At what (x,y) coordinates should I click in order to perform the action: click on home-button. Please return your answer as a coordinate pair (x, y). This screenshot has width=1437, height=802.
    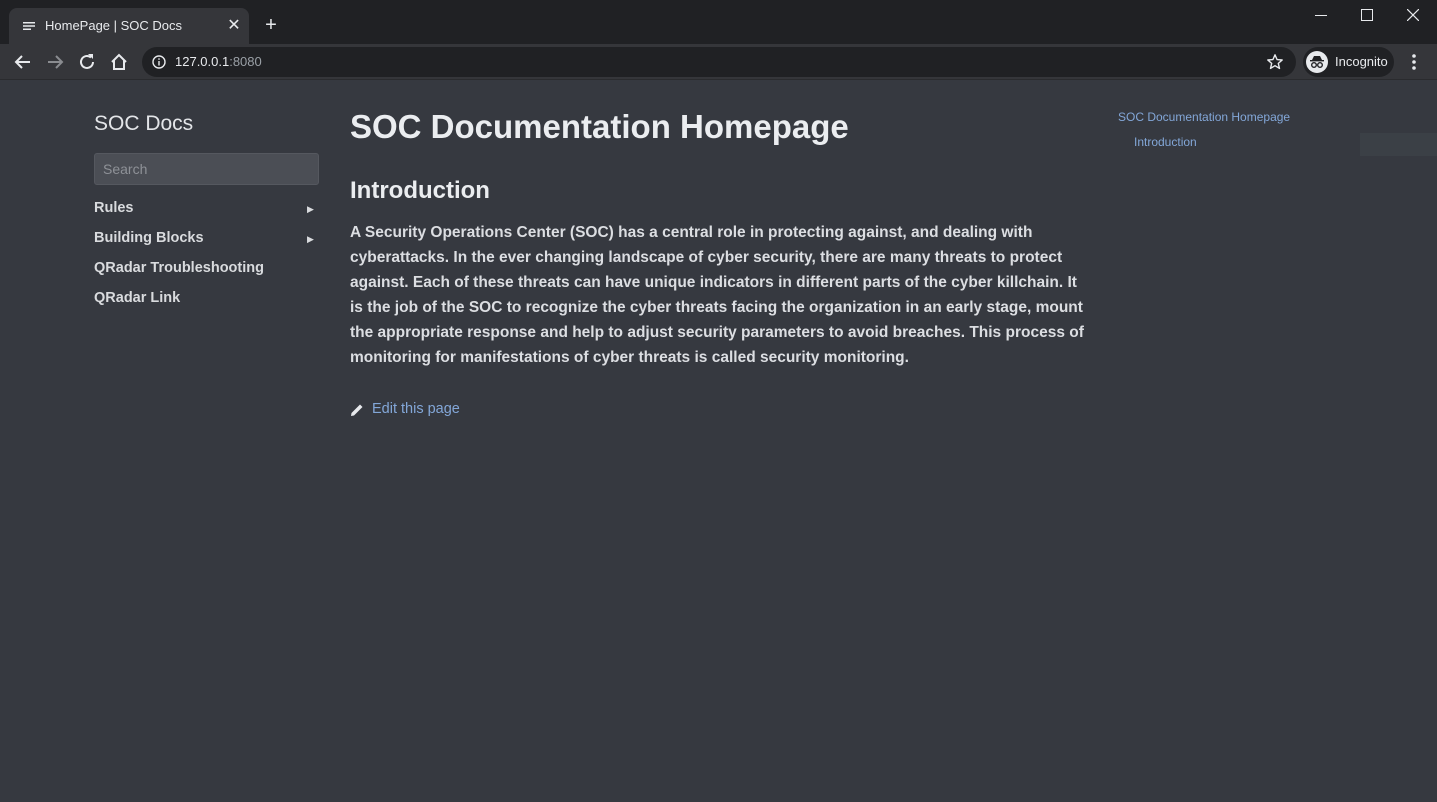
    Looking at the image, I should click on (119, 62).